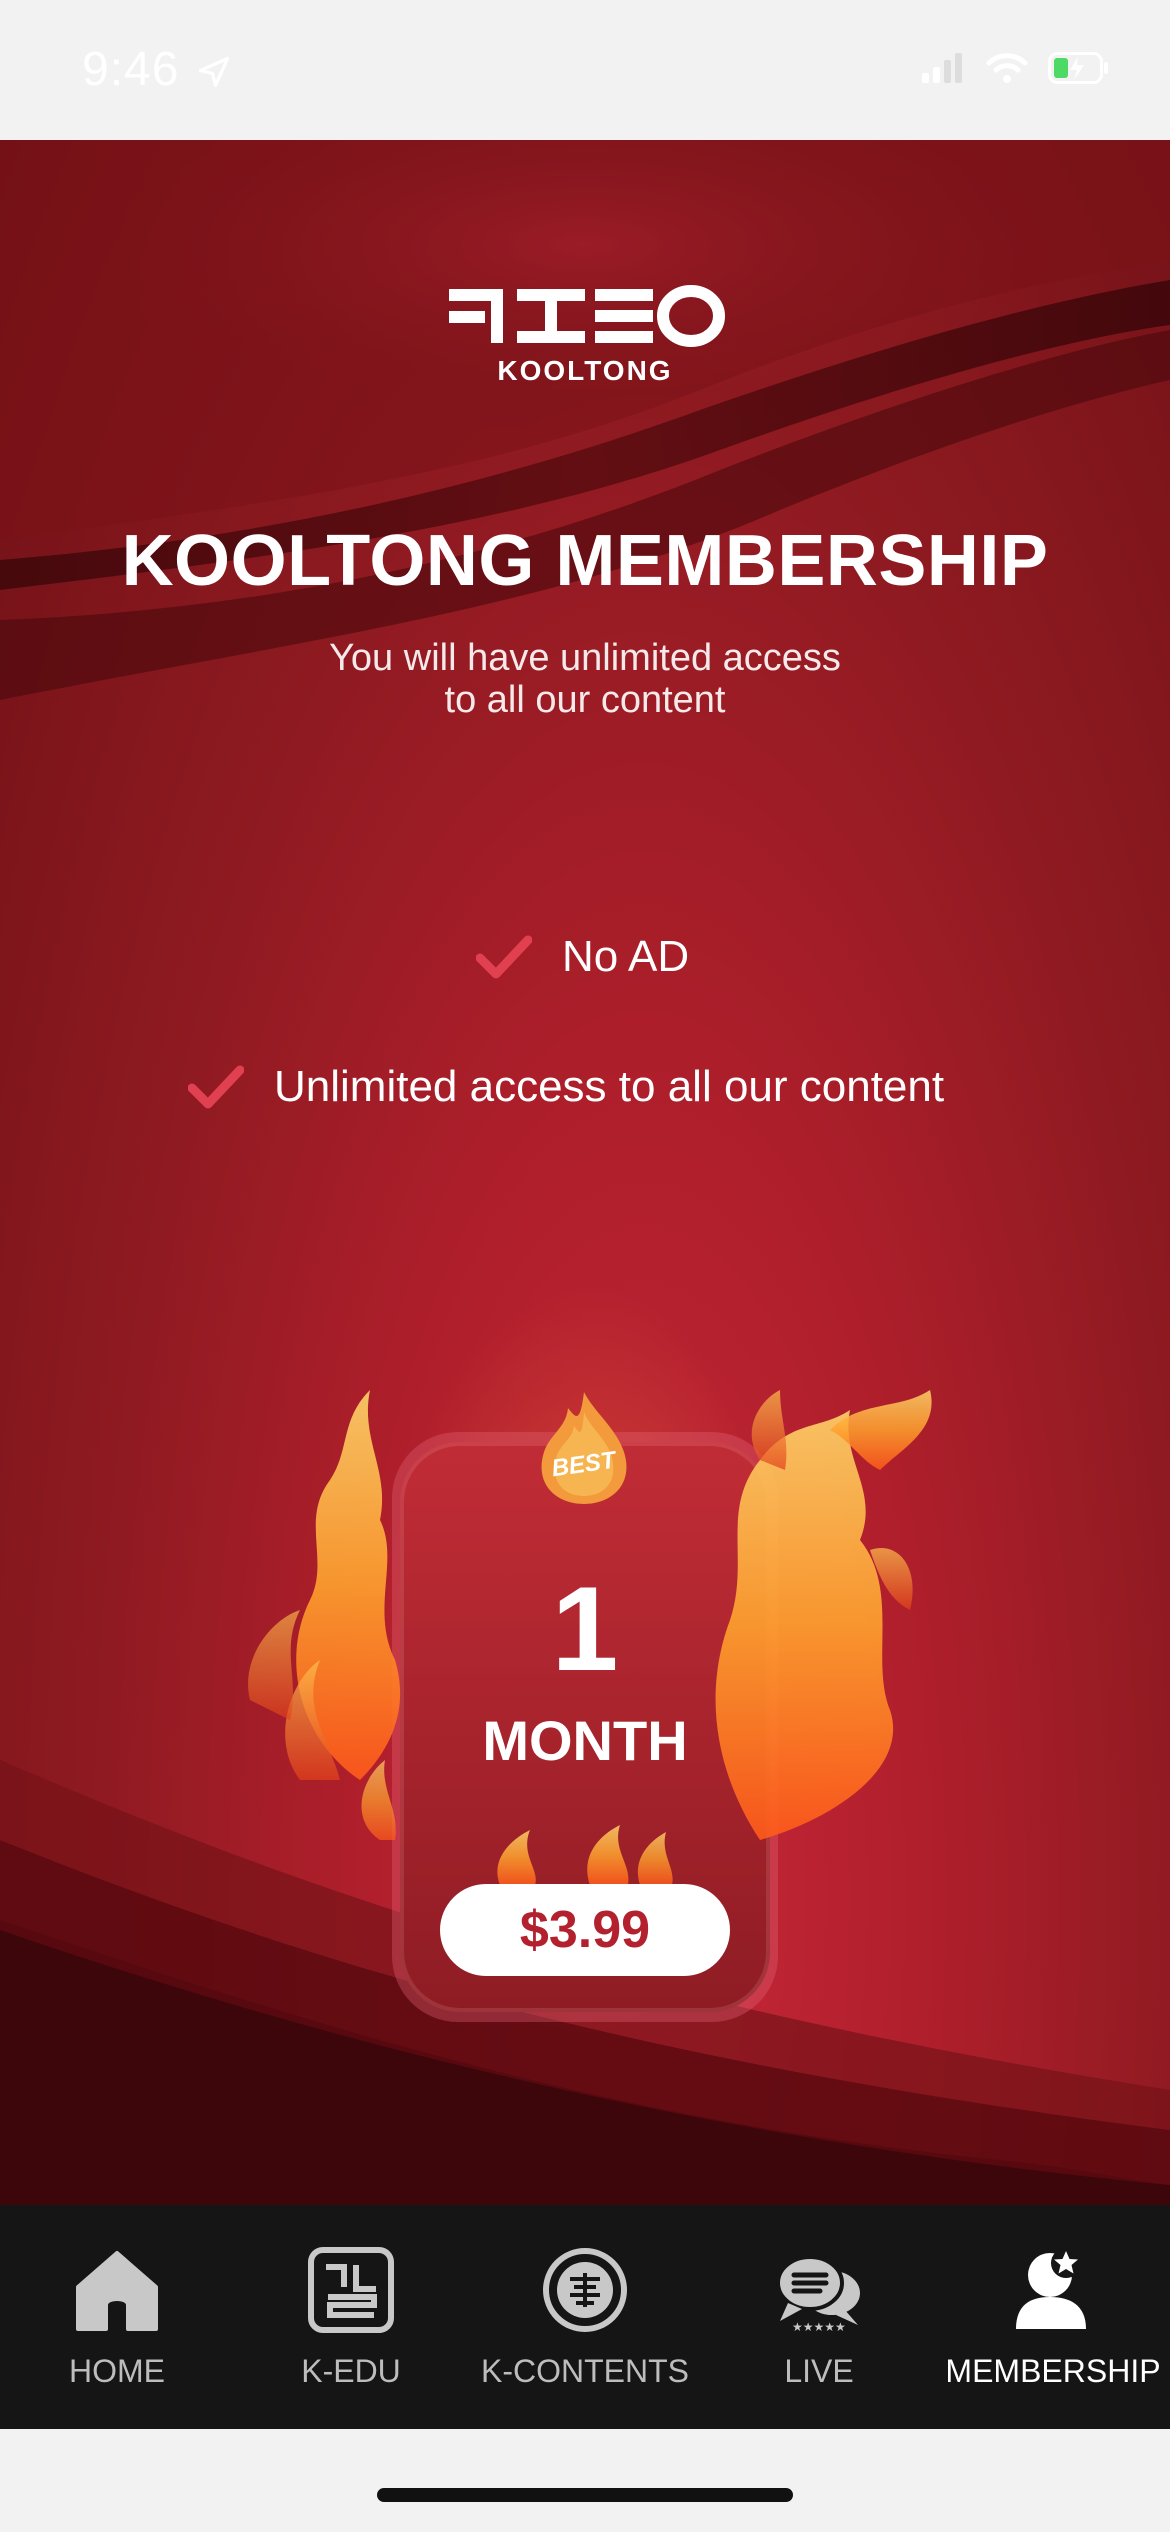 This screenshot has height=2532, width=1170. Describe the element at coordinates (585, 658) in the screenshot. I see `subtitle-line-1: You will have unlimited access` at that location.